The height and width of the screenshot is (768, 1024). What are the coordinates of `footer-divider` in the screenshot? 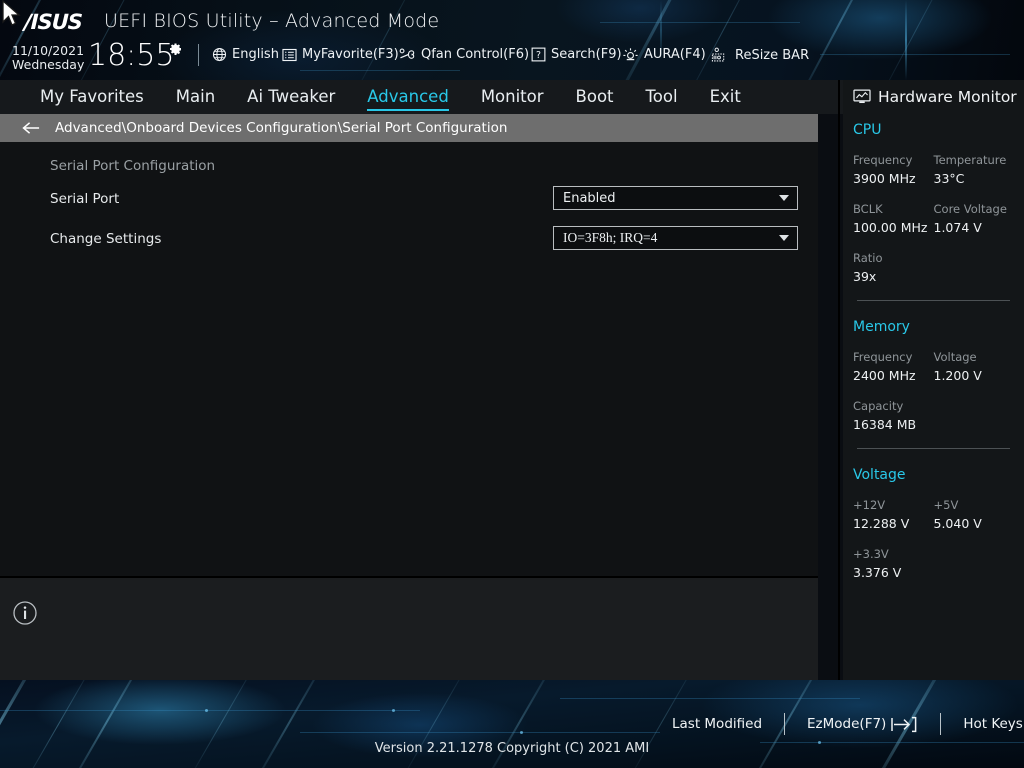 It's located at (941, 724).